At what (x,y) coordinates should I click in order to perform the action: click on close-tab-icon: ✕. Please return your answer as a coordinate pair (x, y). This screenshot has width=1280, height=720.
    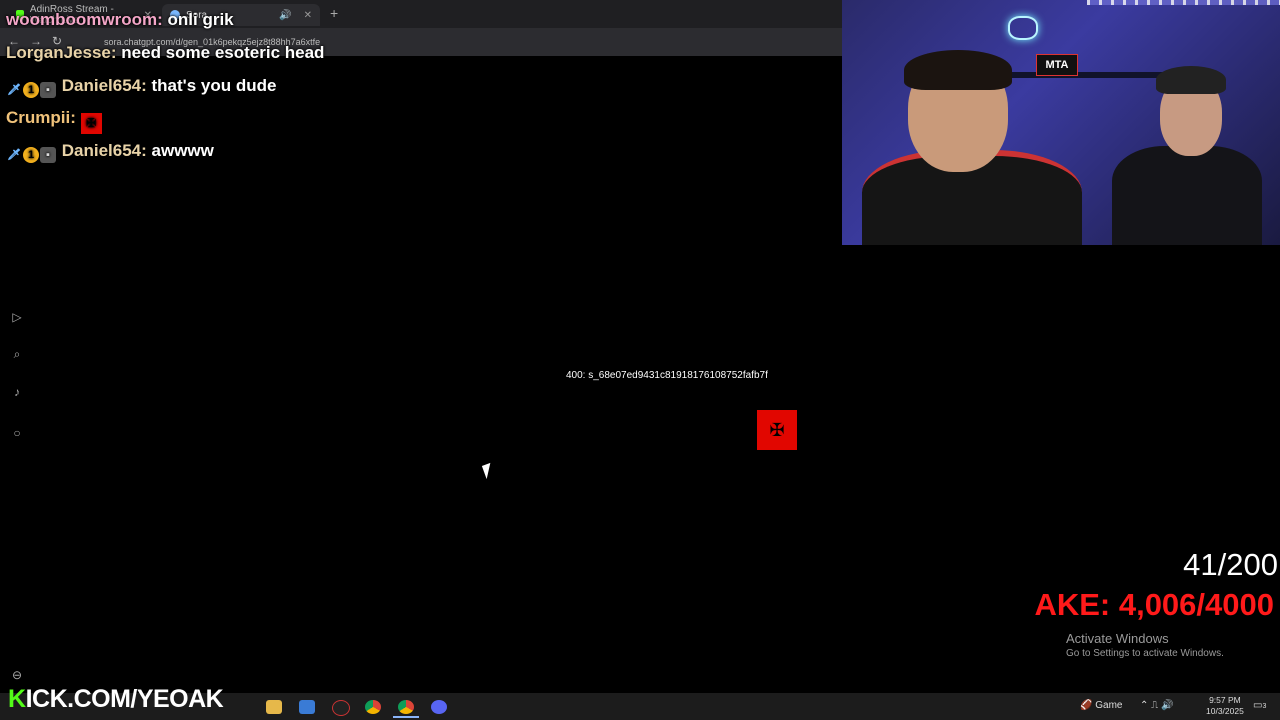
    Looking at the image, I should click on (308, 15).